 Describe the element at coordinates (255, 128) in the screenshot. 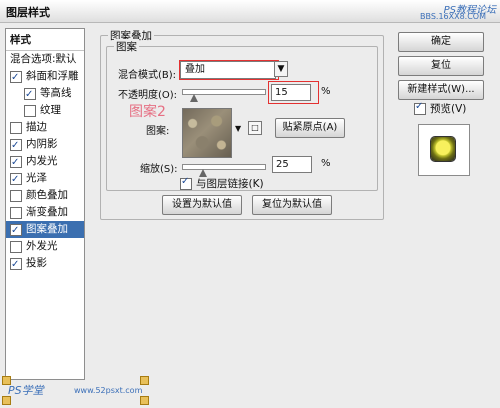

I see `new-preset-icon: □` at that location.